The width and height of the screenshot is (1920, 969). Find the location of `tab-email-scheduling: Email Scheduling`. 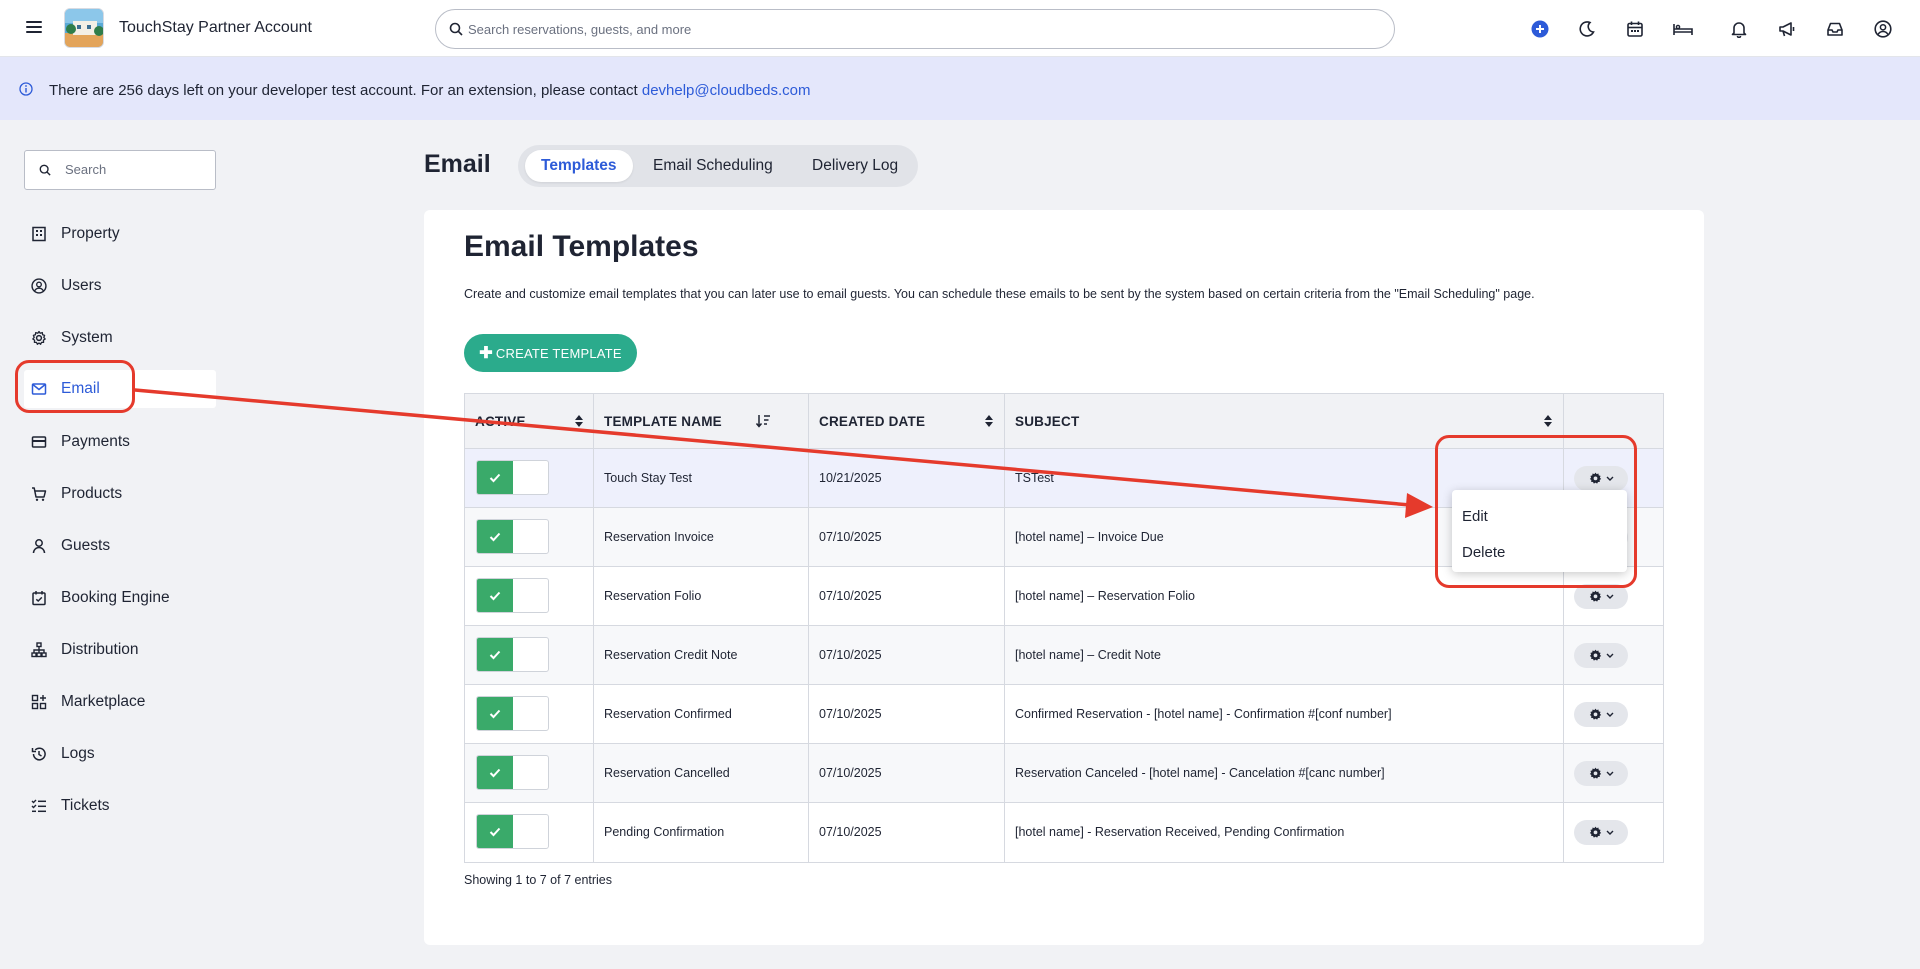

tab-email-scheduling: Email Scheduling is located at coordinates (713, 166).